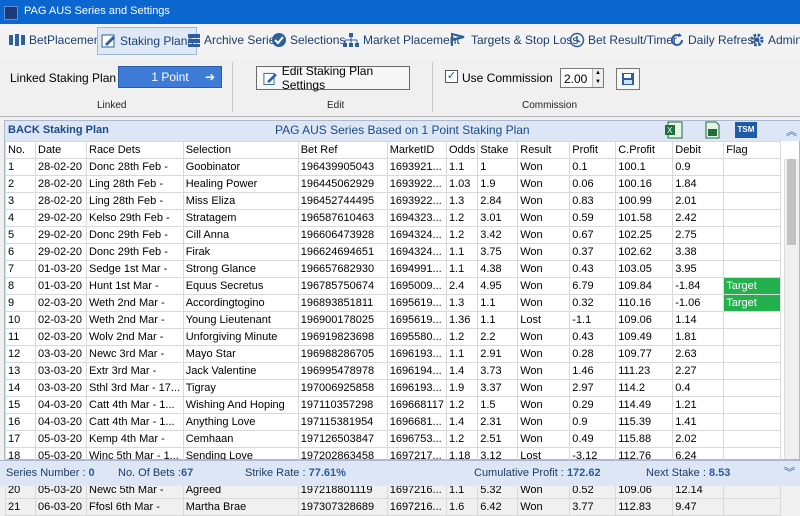  I want to click on menu-bet-result-timer: Bet Result/Timer, so click(623, 40).